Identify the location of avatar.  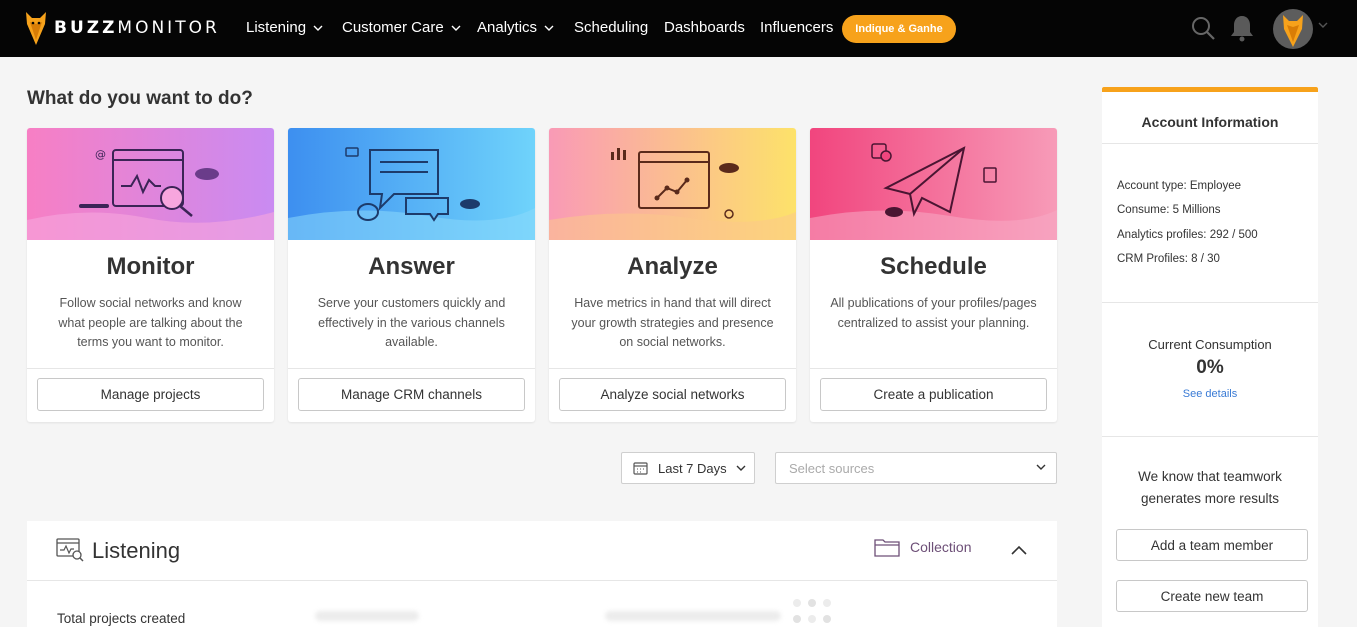
(1293, 29).